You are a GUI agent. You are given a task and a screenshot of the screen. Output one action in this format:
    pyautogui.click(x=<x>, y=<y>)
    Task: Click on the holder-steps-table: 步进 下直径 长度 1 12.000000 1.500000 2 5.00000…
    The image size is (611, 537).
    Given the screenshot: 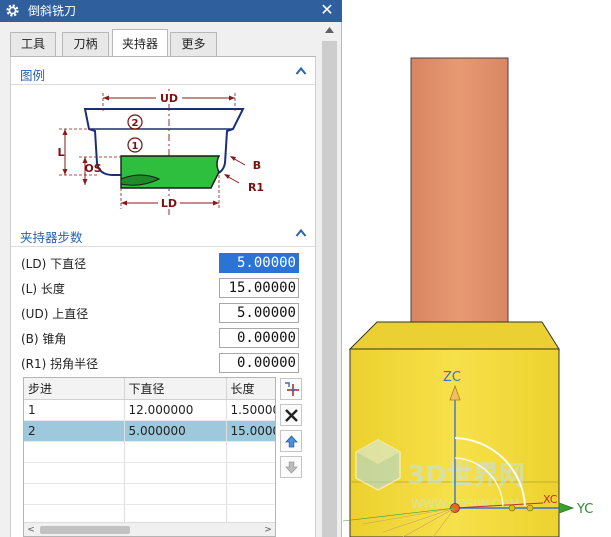 What is the action you would take?
    pyautogui.click(x=149, y=457)
    